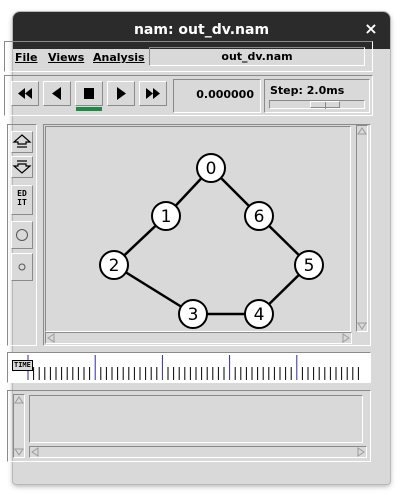 This screenshot has height=499, width=403. What do you see at coordinates (193, 367) in the screenshot?
I see `timeline-ticks` at bounding box center [193, 367].